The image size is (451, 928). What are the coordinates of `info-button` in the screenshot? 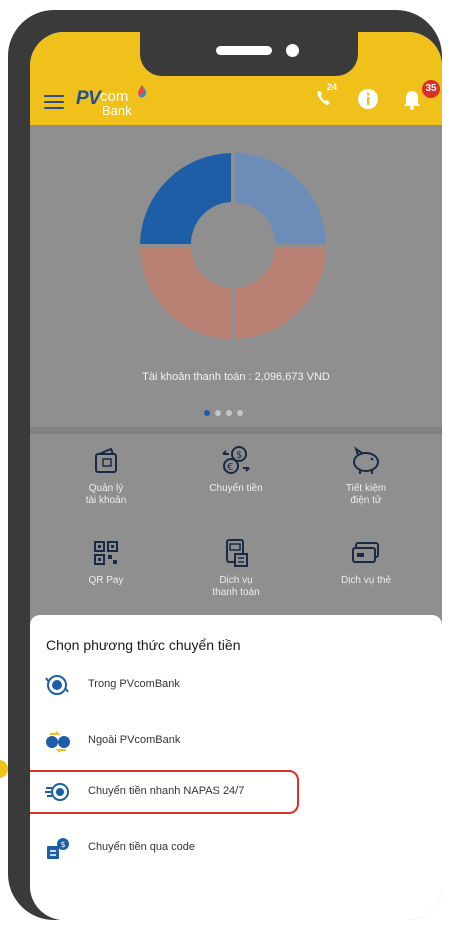 It's located at (368, 101).